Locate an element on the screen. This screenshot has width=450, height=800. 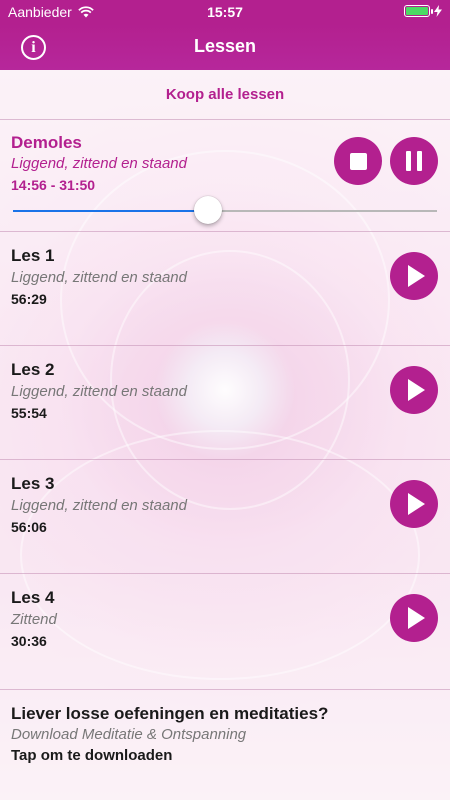
page-title: Lessen is located at coordinates (225, 46).